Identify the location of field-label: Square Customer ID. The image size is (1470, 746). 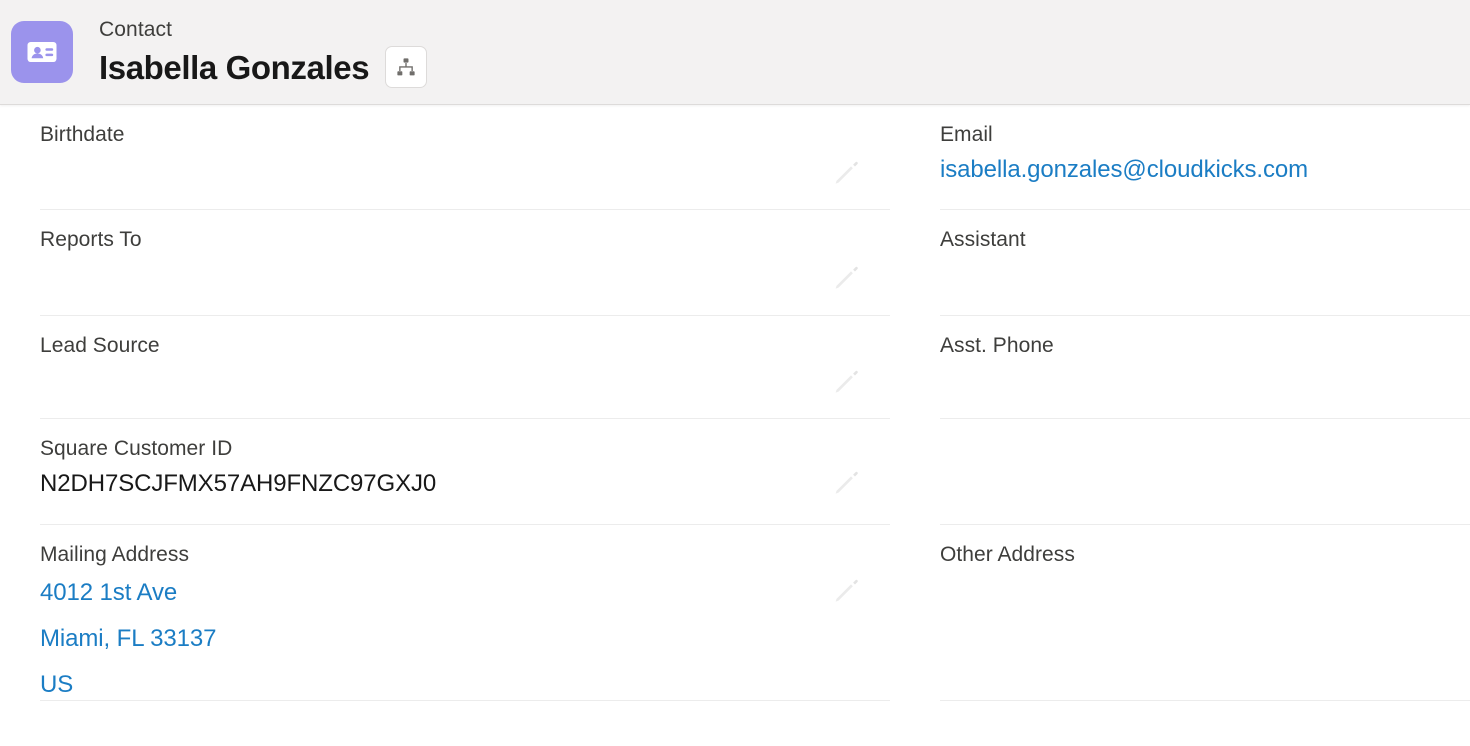
(136, 448).